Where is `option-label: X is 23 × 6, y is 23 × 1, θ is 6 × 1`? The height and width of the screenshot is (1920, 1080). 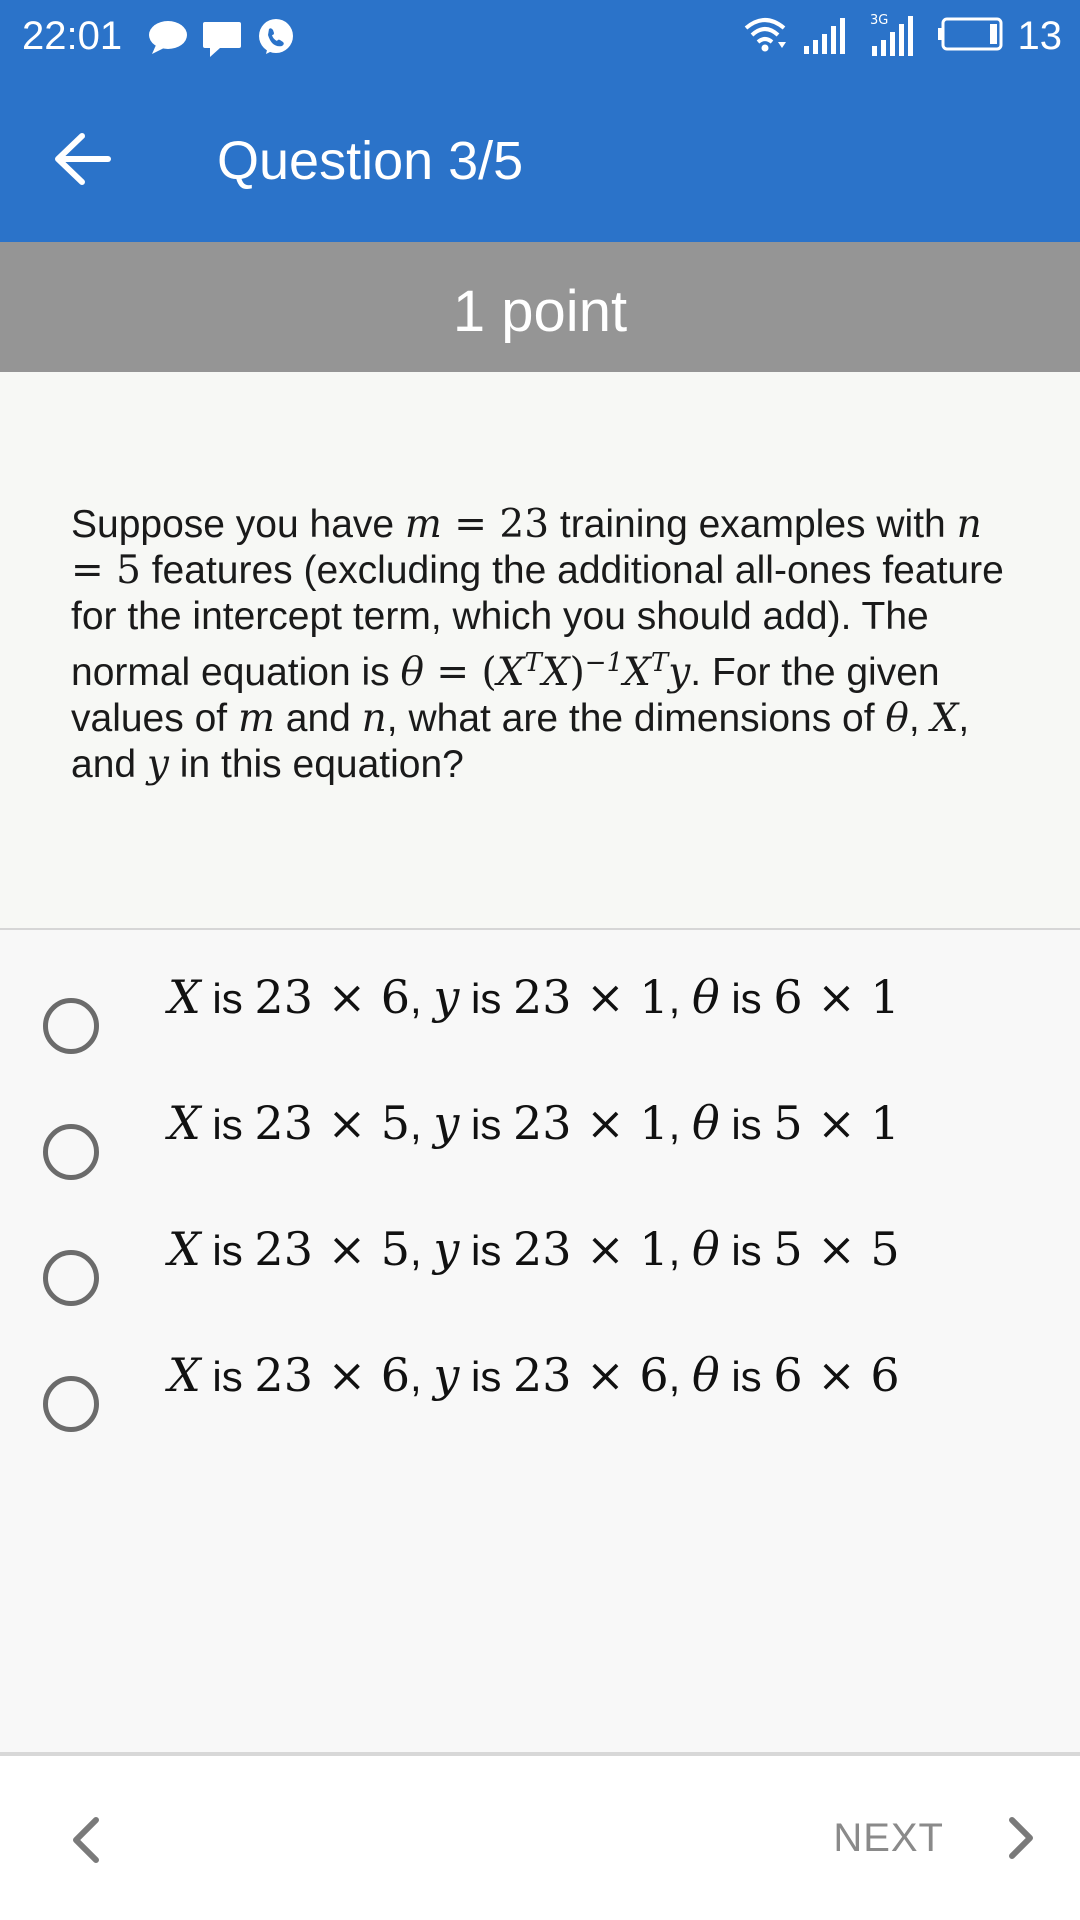
option-label: X is 23 × 6, y is 23 × 1, θ is 6 × 1 is located at coordinates (534, 997).